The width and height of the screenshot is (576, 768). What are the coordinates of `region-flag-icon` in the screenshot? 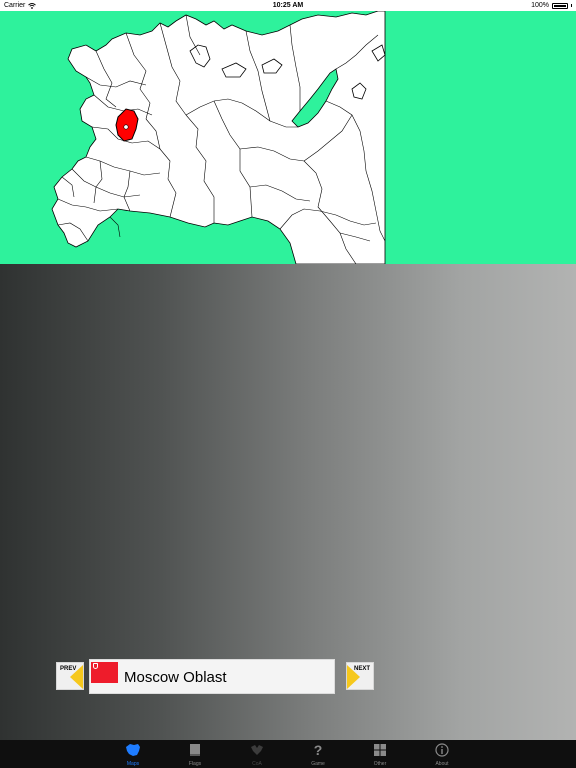 It's located at (104, 672).